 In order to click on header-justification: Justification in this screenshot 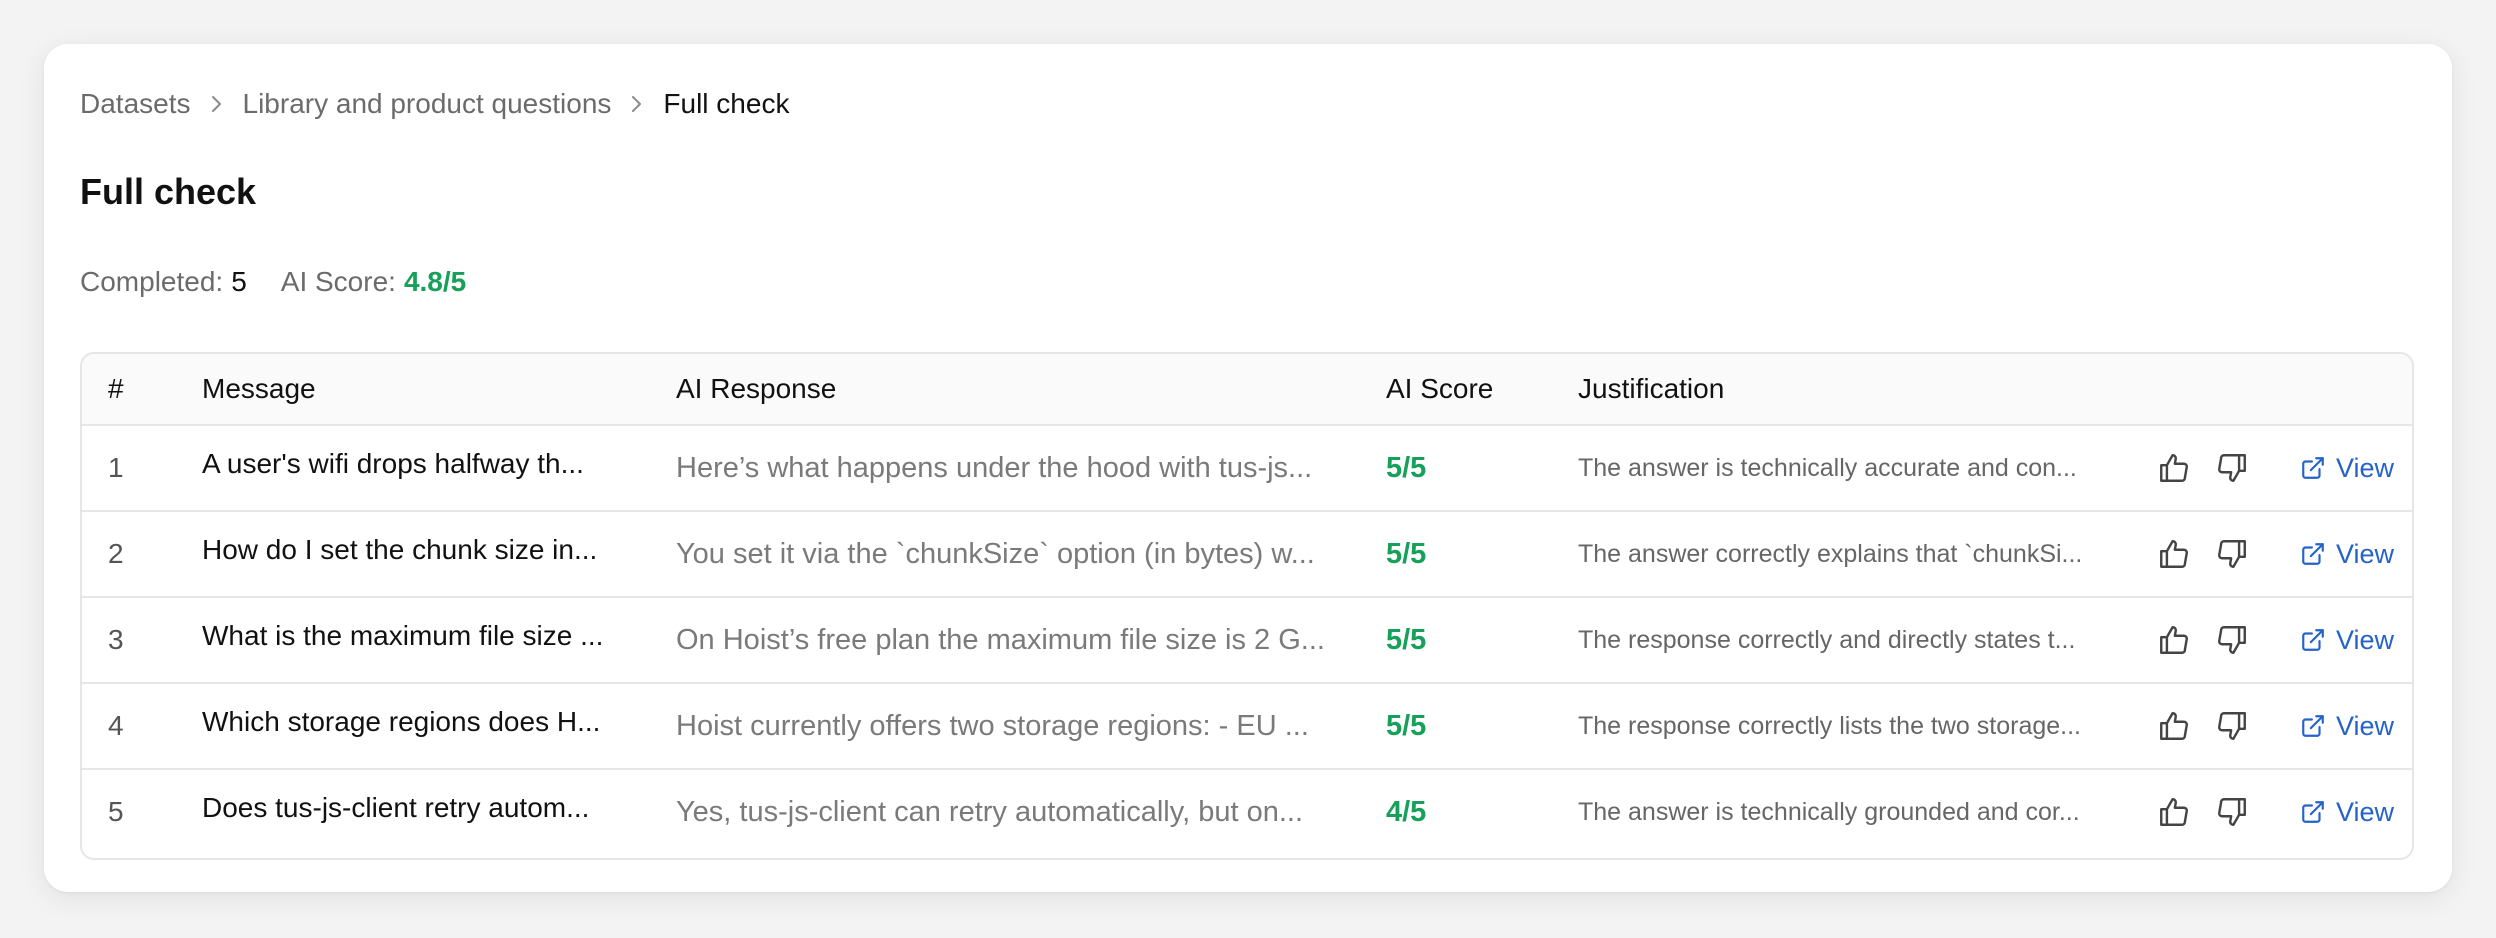, I will do `click(1651, 388)`.